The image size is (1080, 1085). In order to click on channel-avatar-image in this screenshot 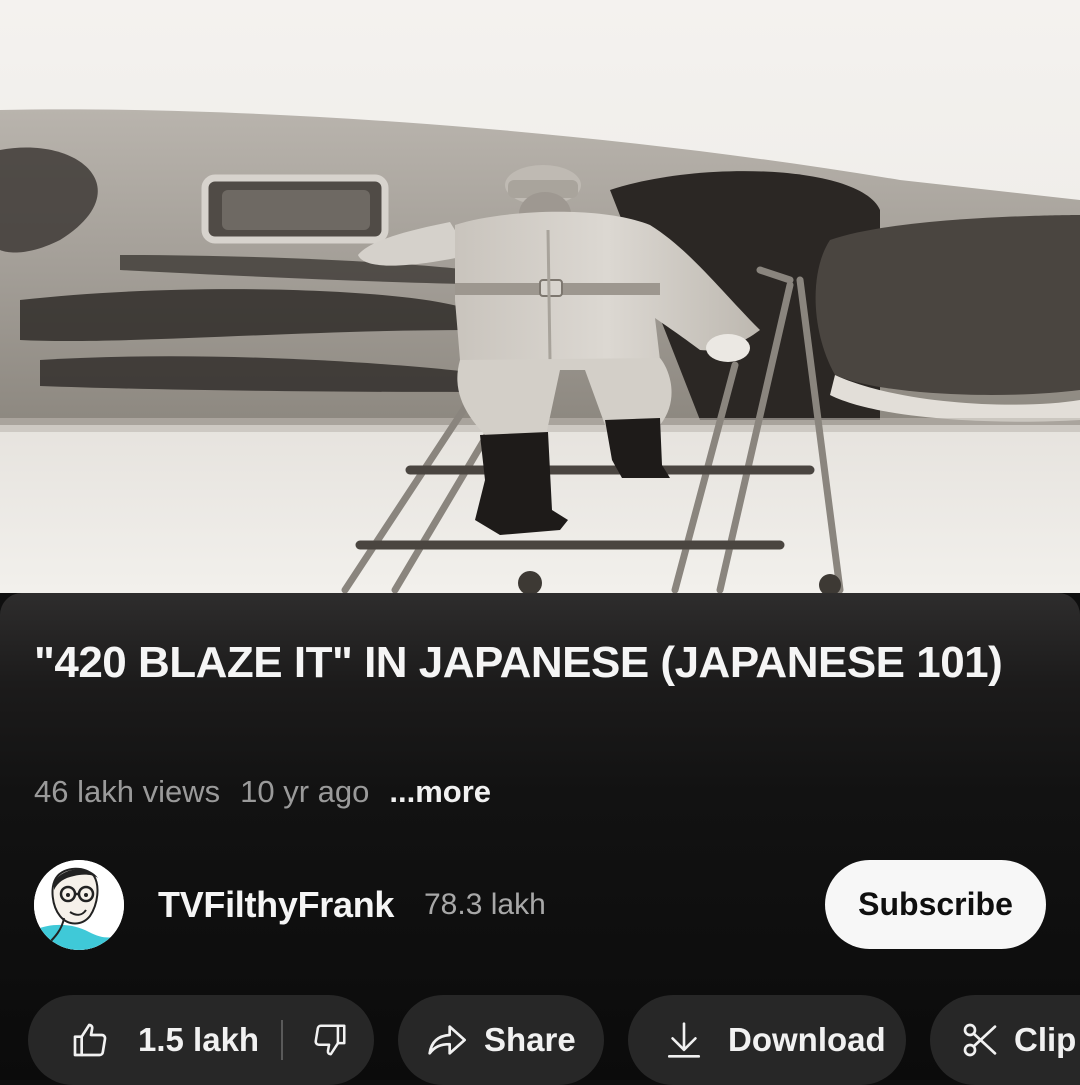, I will do `click(79, 905)`.